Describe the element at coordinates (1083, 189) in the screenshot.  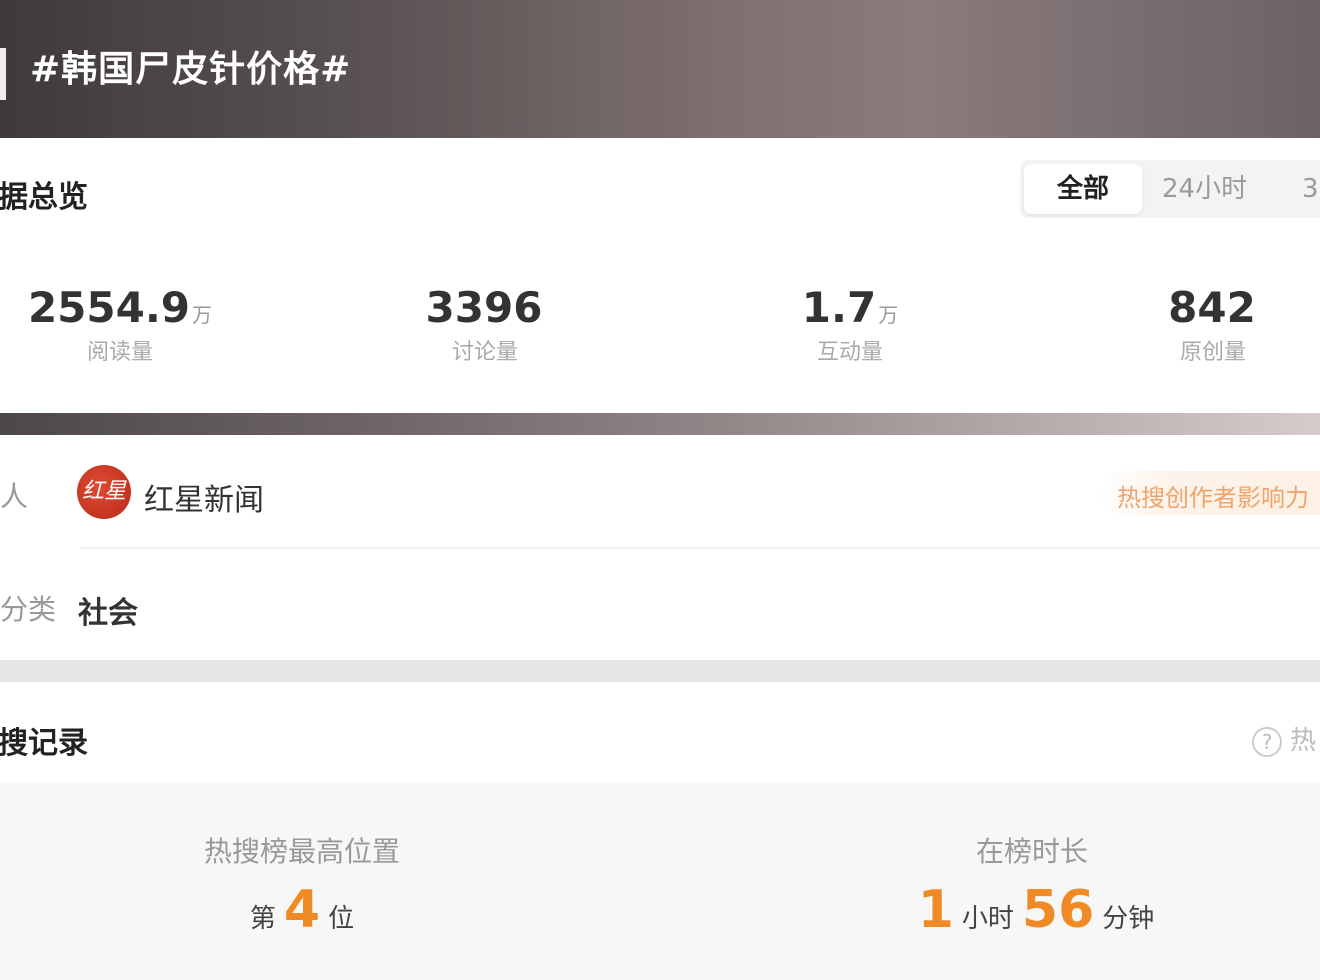
I see `tab-all: 全部` at that location.